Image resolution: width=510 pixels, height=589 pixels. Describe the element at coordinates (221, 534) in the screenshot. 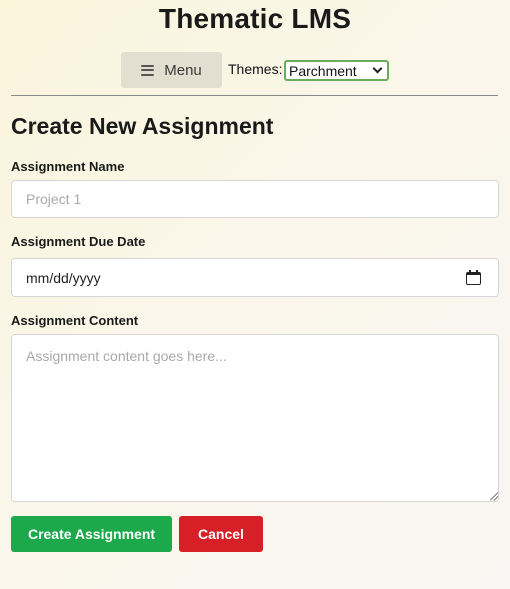

I see `cancel-button: Cancel` at that location.